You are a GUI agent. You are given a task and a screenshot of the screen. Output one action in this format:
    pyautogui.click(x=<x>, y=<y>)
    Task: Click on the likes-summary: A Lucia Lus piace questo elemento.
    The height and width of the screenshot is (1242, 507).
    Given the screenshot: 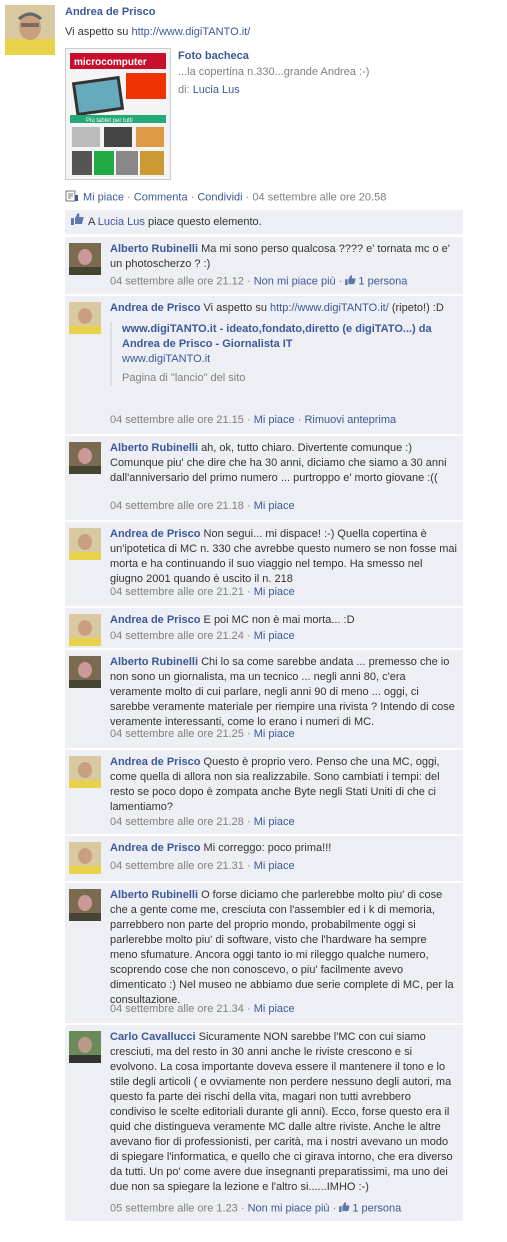 What is the action you would take?
    pyautogui.click(x=264, y=222)
    